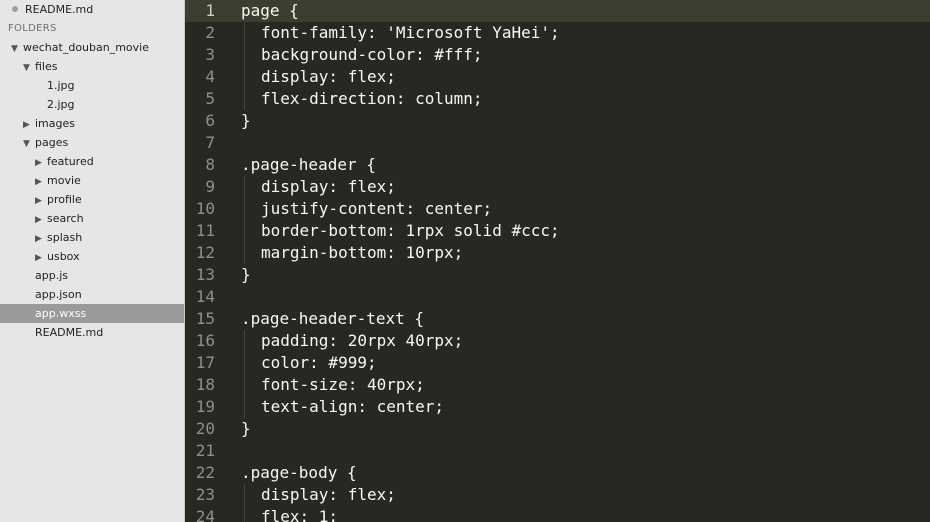 This screenshot has width=930, height=522. What do you see at coordinates (205, 230) in the screenshot?
I see `line-number: 11` at bounding box center [205, 230].